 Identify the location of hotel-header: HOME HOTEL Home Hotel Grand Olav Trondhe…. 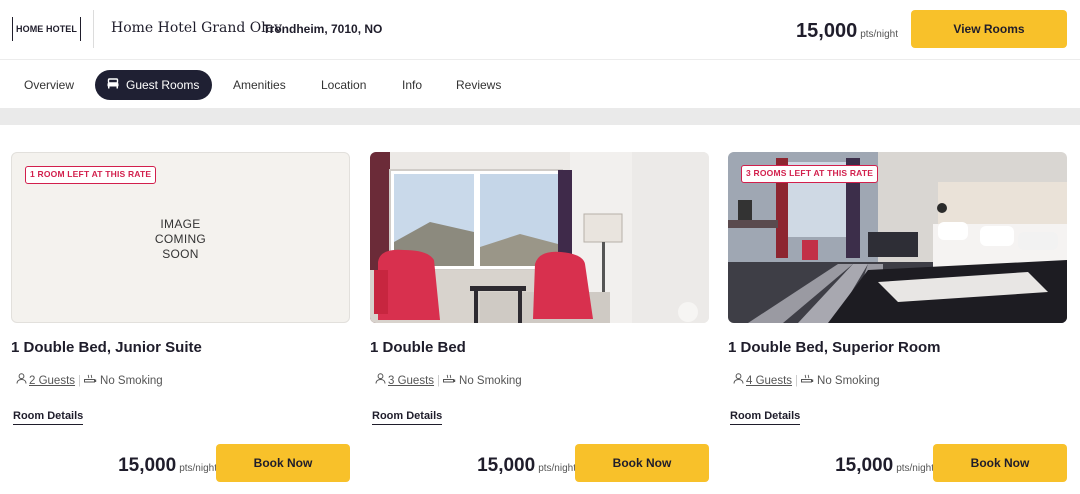
(540, 30).